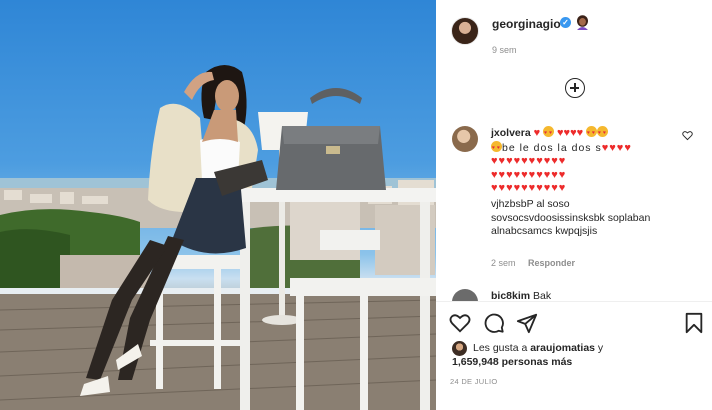 Image resolution: width=712 pixels, height=410 pixels. Describe the element at coordinates (503, 263) in the screenshot. I see `comment-time: 2 sem` at that location.